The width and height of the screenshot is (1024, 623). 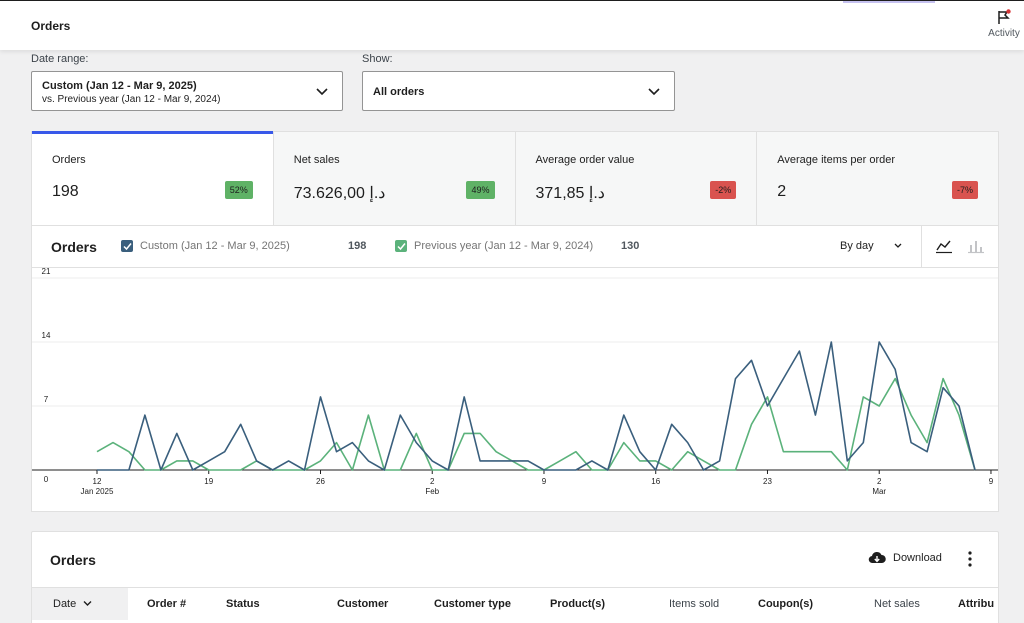 I want to click on cloud-download-icon, so click(x=877, y=557).